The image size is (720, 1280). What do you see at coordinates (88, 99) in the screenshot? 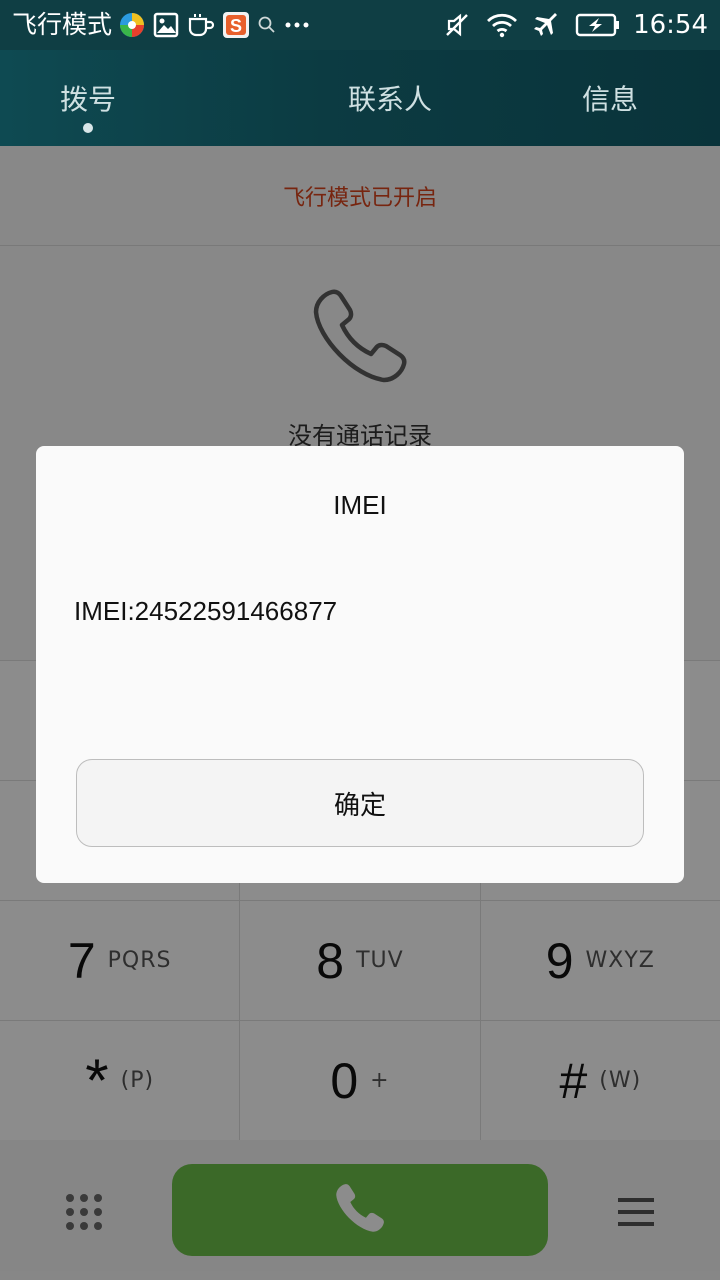
I see `tab-dialer-label: 拨号` at bounding box center [88, 99].